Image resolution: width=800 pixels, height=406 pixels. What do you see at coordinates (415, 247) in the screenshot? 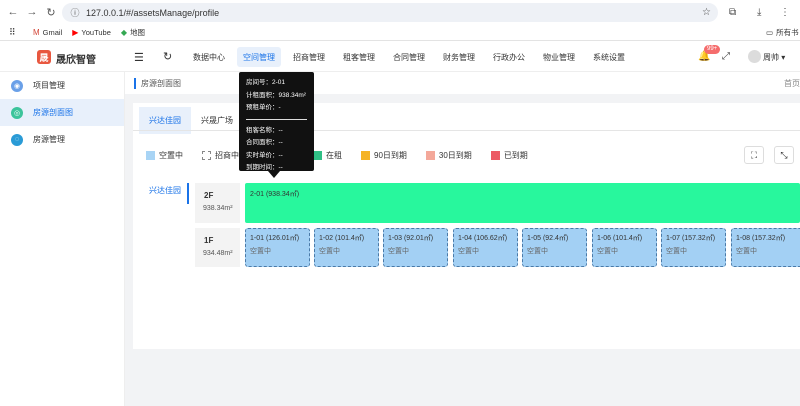
I see `room-1-03: 1-03 (92.01㎡) 空置中` at bounding box center [415, 247].